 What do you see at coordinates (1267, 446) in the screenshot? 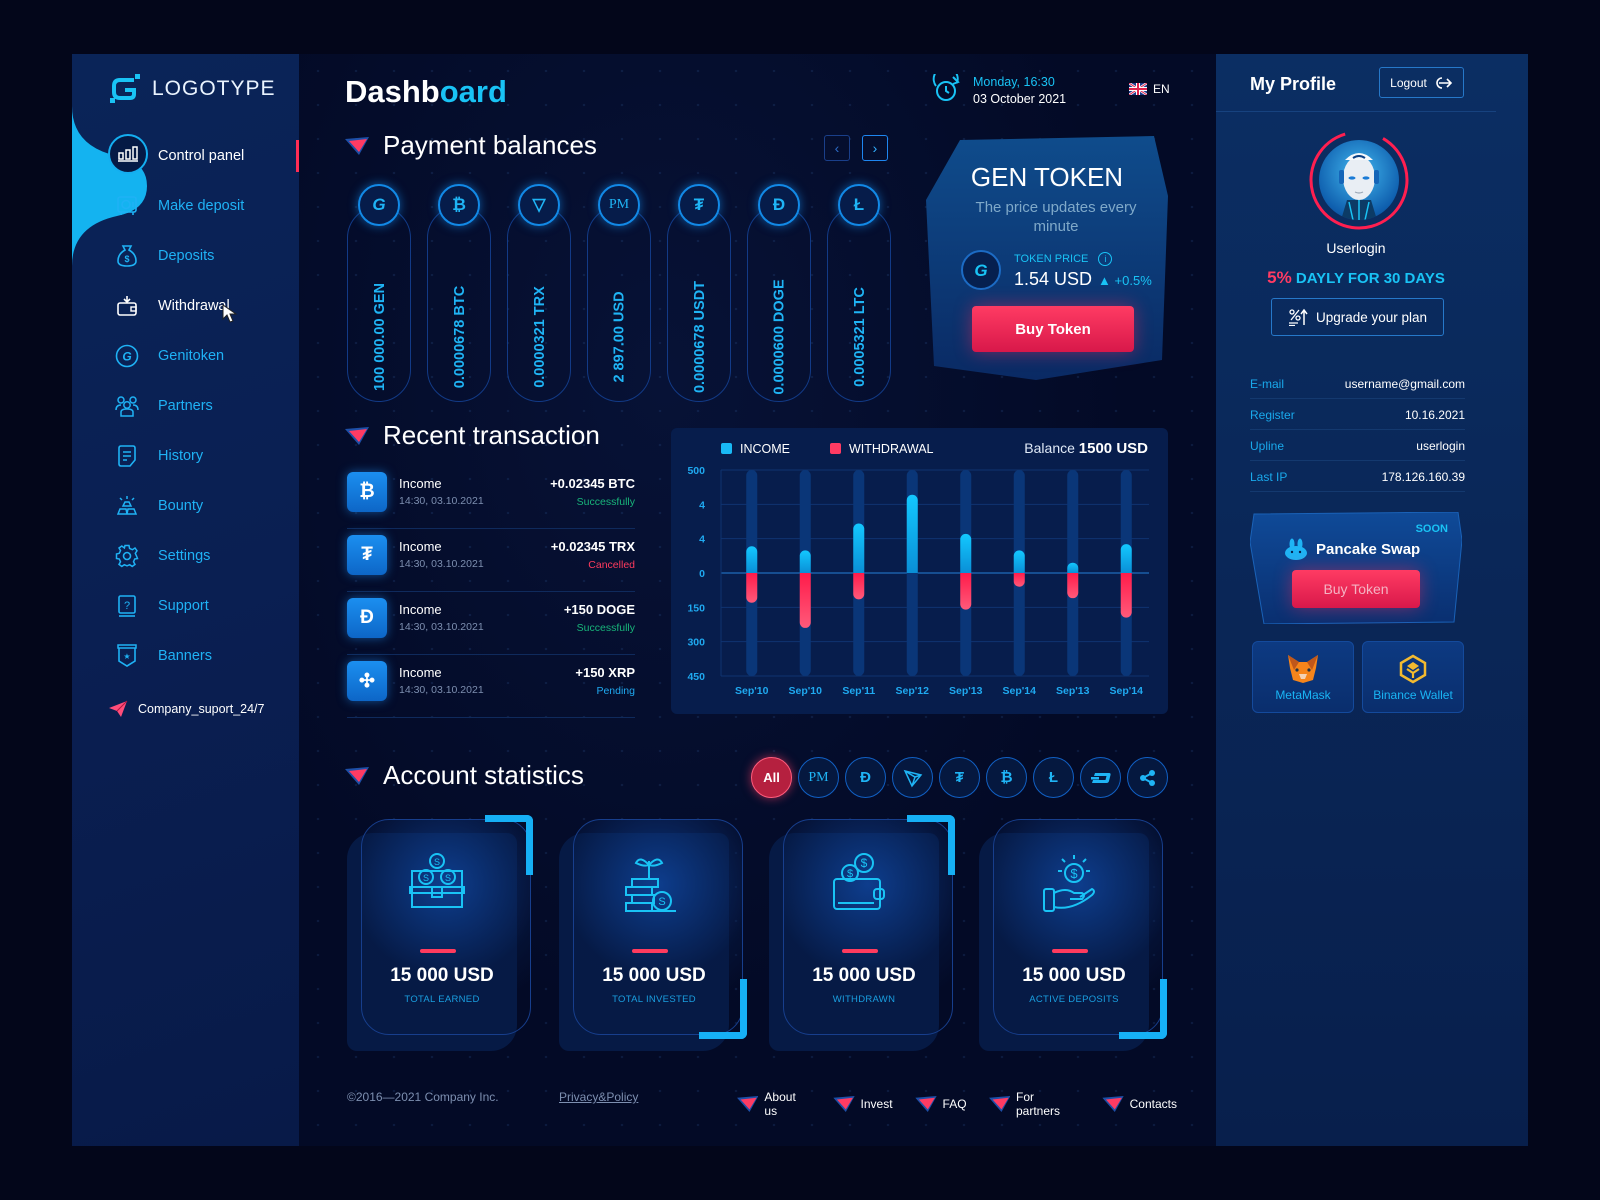
I see `info-key: Upline` at bounding box center [1267, 446].